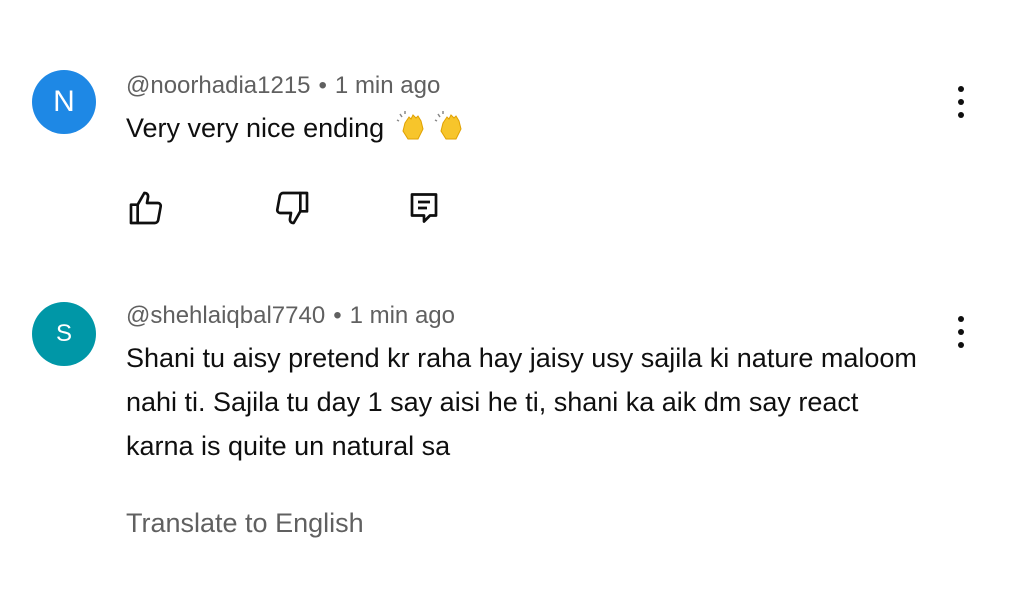 The height and width of the screenshot is (590, 1024). I want to click on comment-meta: @shehlaiqbal7740 • 1 min ago, so click(290, 316).